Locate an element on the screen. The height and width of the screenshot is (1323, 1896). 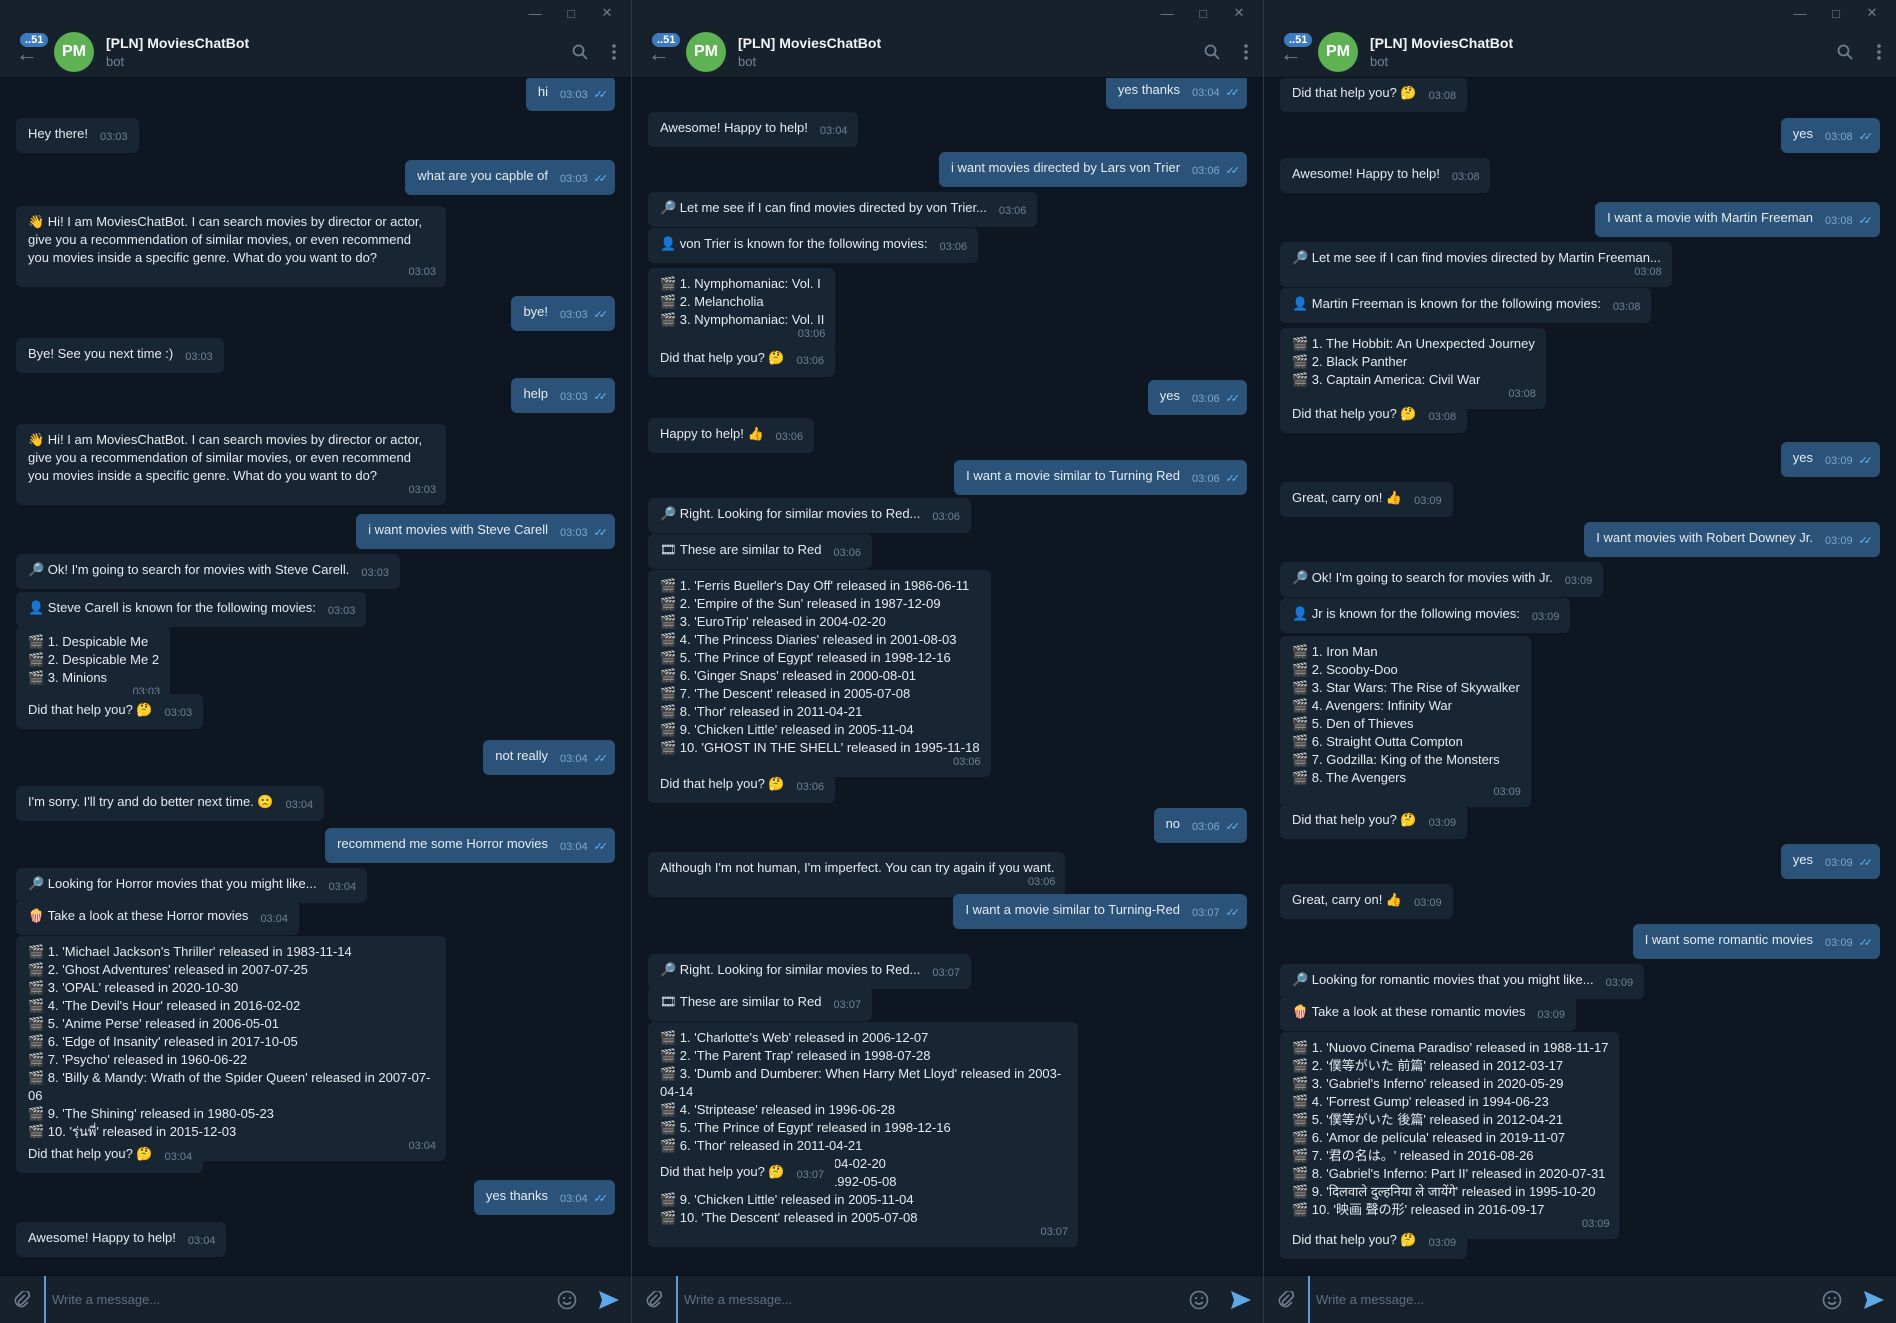
incoming-message: Did that help you? 🤔 03:08 is located at coordinates (1374, 415).